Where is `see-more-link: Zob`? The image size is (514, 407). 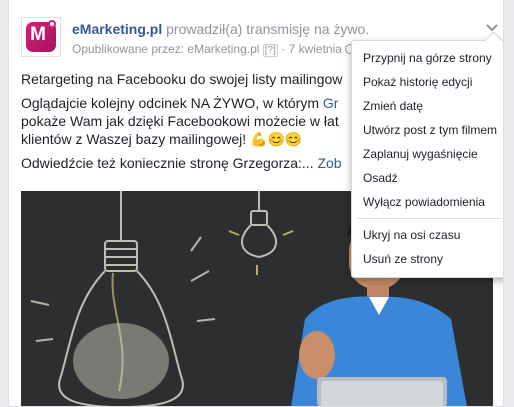 see-more-link: Zob is located at coordinates (329, 163).